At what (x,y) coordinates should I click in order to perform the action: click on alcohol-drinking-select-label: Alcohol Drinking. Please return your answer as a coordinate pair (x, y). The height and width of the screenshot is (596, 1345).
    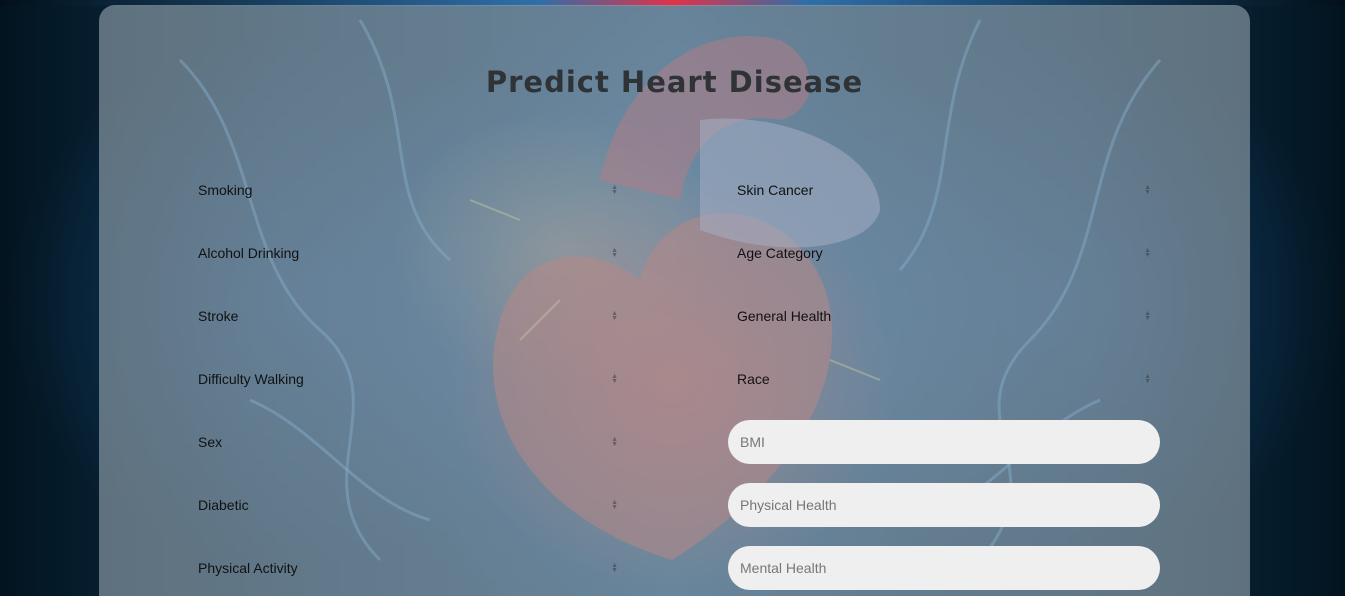
    Looking at the image, I should click on (249, 253).